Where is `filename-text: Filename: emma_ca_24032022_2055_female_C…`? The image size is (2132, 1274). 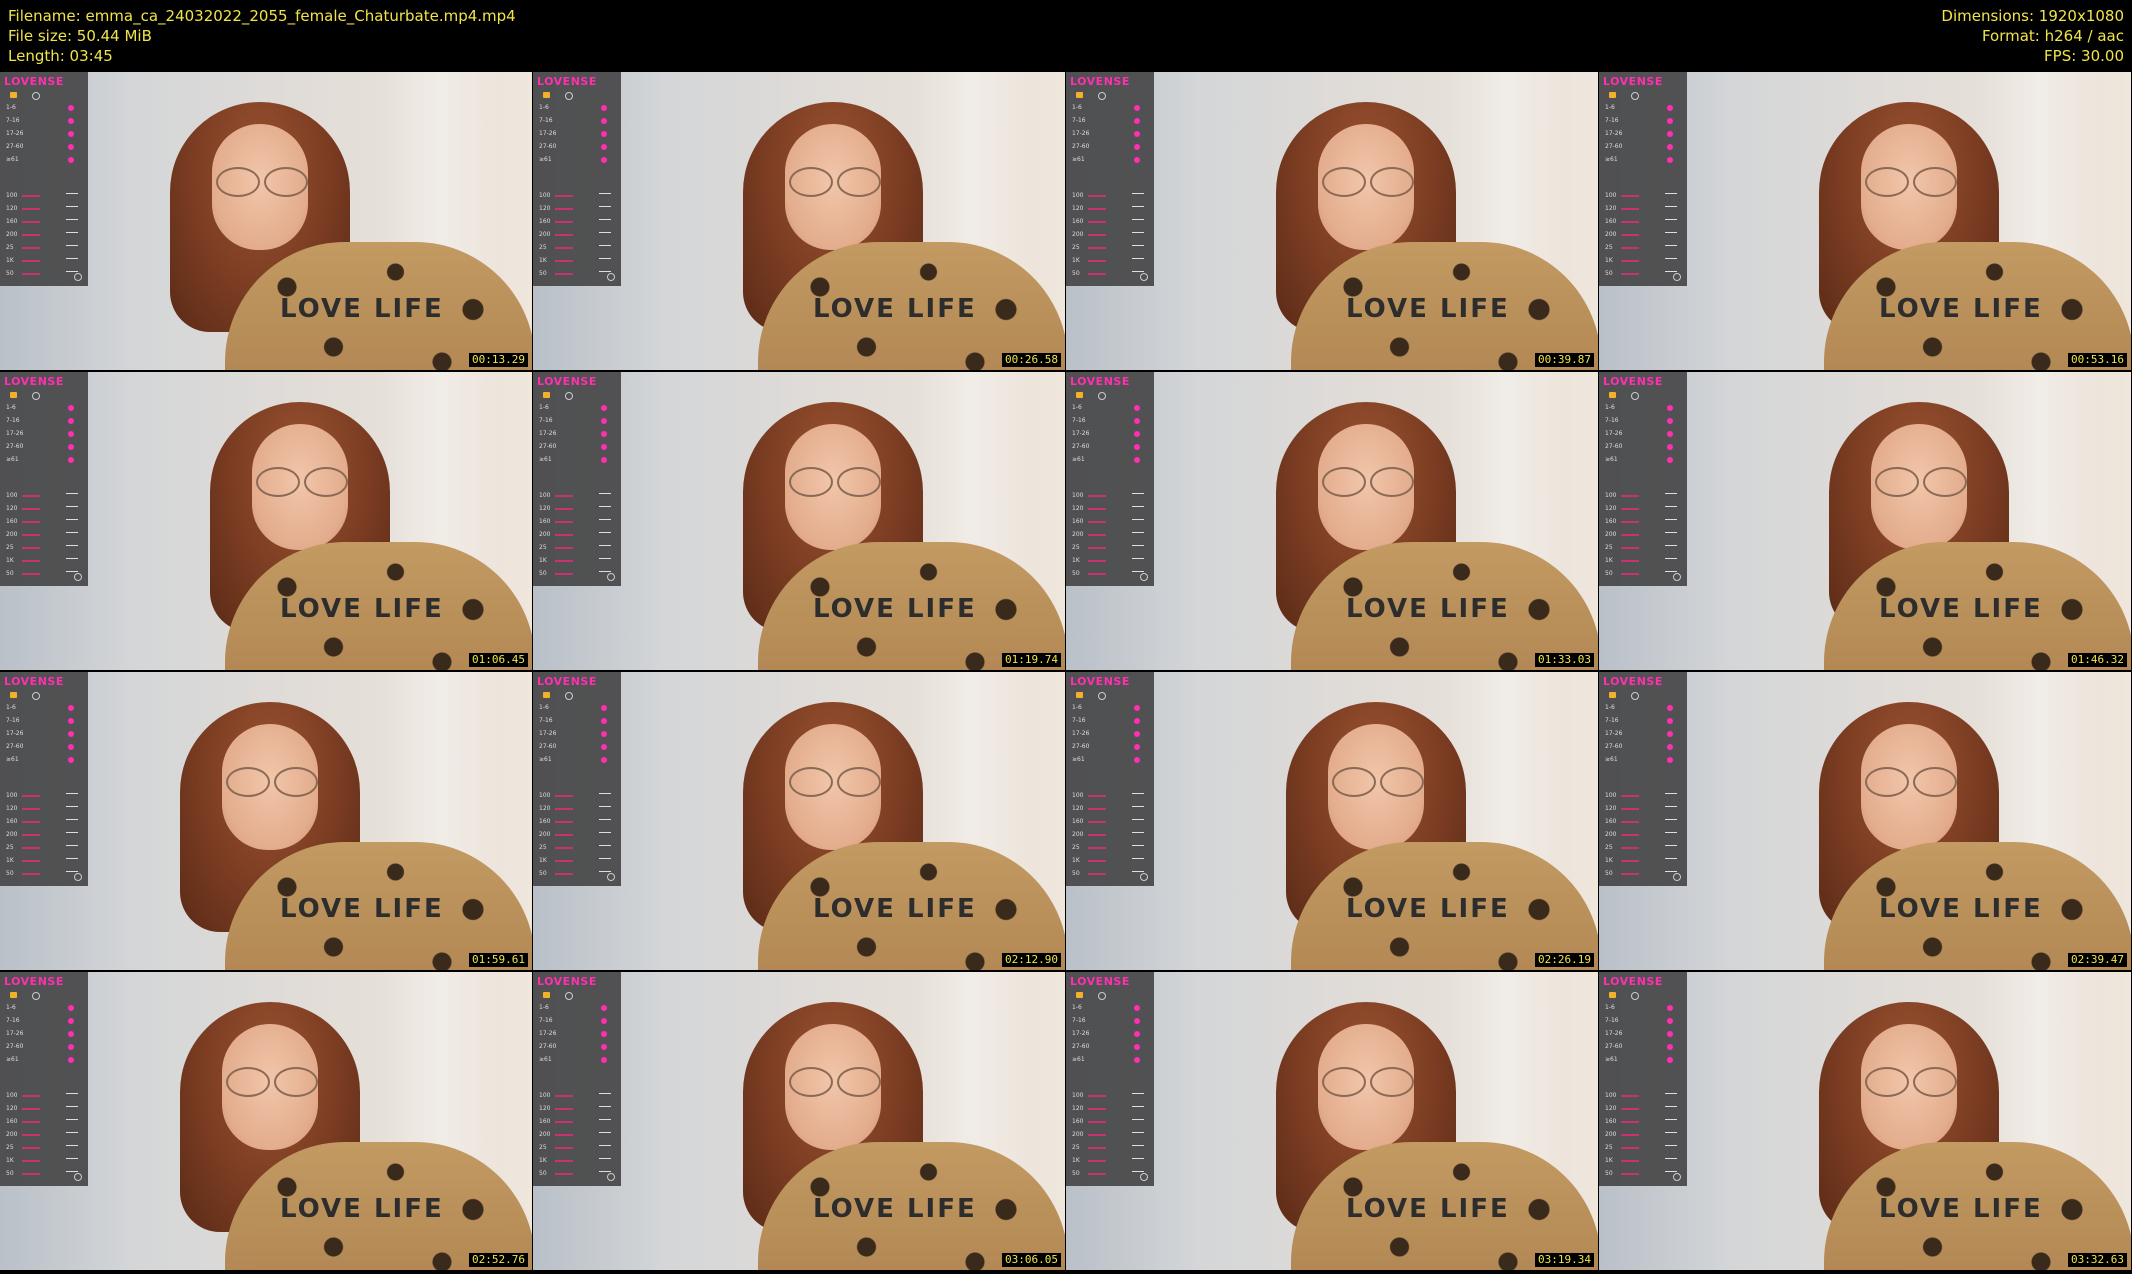 filename-text: Filename: emma_ca_24032022_2055_female_C… is located at coordinates (262, 16).